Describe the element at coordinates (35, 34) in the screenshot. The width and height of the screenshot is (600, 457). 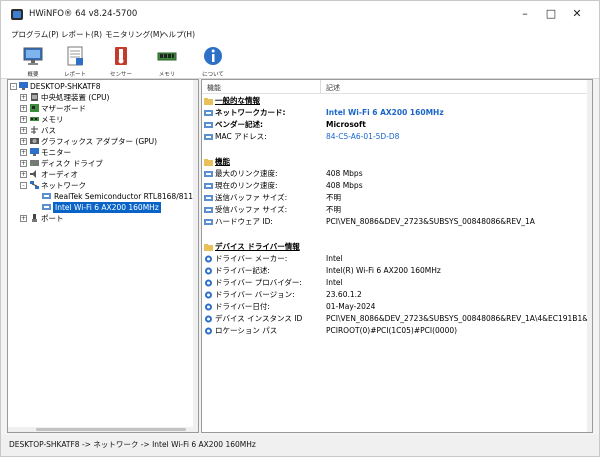
I see `menu-program: プログラム(P)` at that location.